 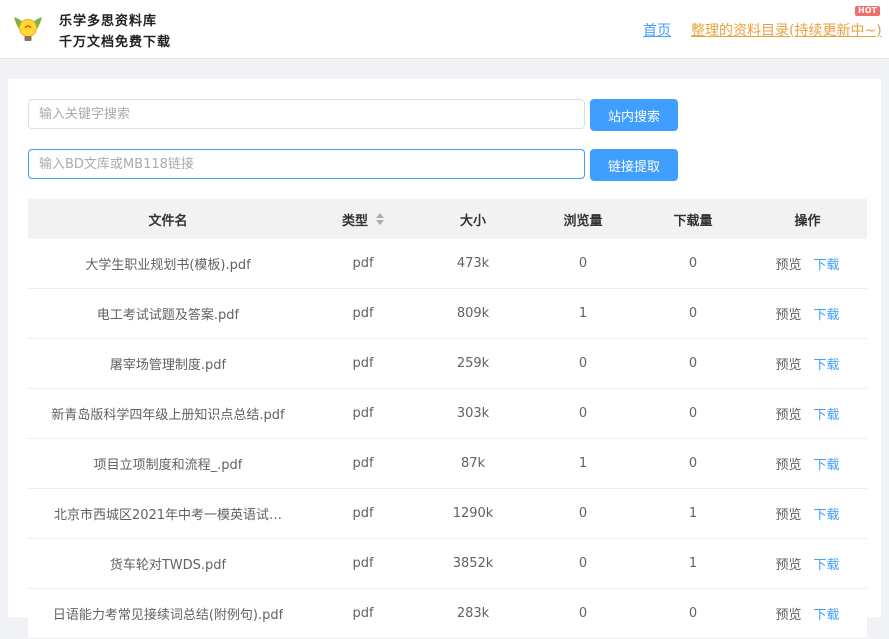 I want to click on site-search-button: 站内搜索, so click(x=634, y=115).